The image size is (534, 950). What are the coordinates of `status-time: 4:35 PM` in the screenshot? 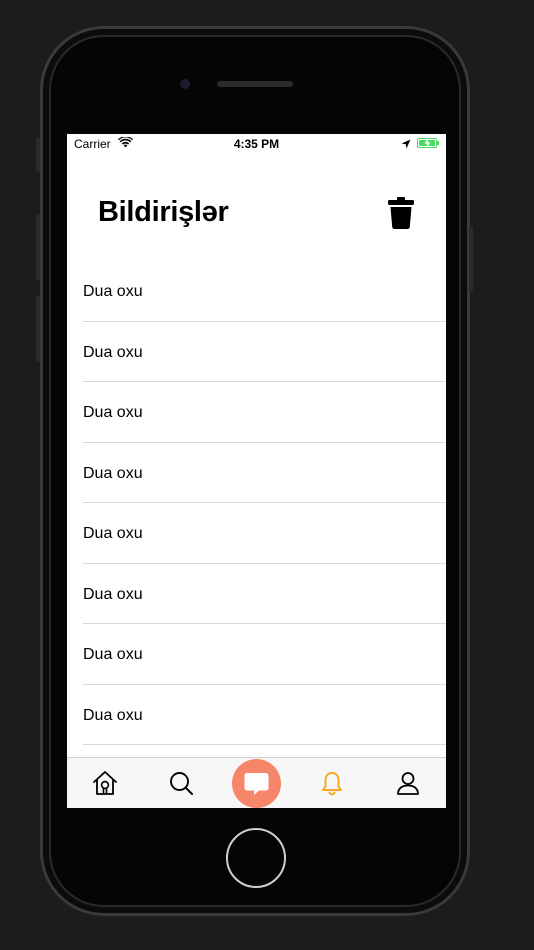 It's located at (256, 144).